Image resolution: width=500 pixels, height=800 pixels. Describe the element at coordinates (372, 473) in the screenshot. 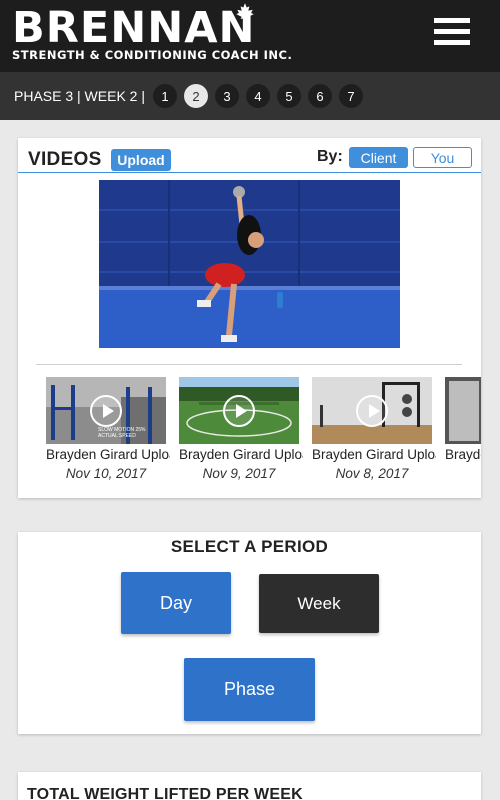

I see `thumbnail-date: Nov 8, 2017` at that location.